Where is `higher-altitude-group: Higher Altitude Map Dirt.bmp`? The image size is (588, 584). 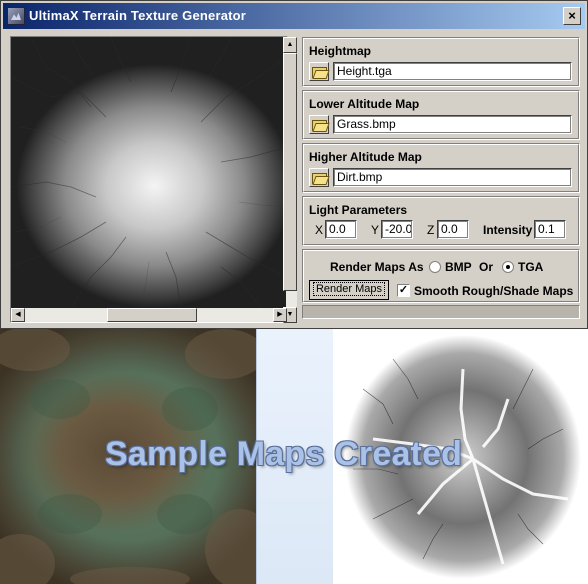 higher-altitude-group: Higher Altitude Map Dirt.bmp is located at coordinates (441, 168).